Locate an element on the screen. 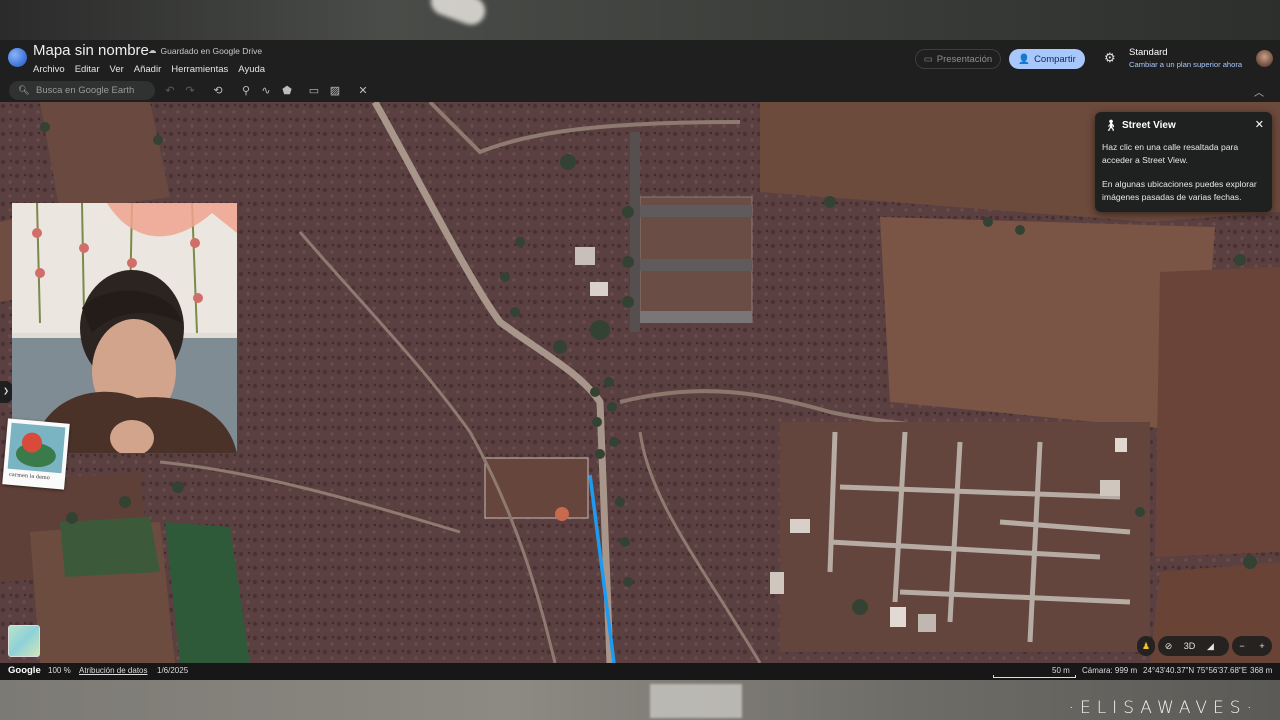 The height and width of the screenshot is (720, 1280). street-view-pegman-icon: 🚶︎ is located at coordinates (1111, 126).